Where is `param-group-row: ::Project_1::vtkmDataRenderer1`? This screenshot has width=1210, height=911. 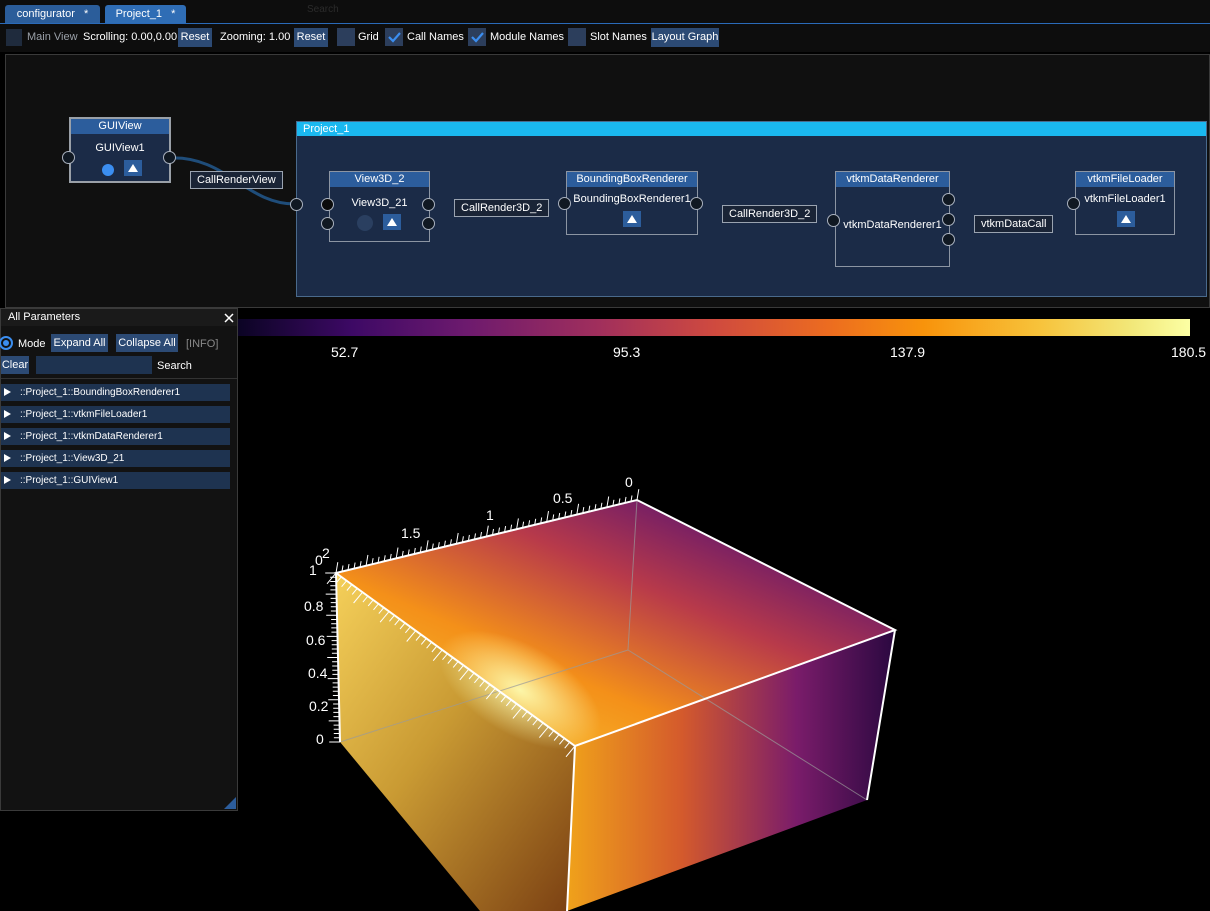 param-group-row: ::Project_1::vtkmDataRenderer1 is located at coordinates (115, 436).